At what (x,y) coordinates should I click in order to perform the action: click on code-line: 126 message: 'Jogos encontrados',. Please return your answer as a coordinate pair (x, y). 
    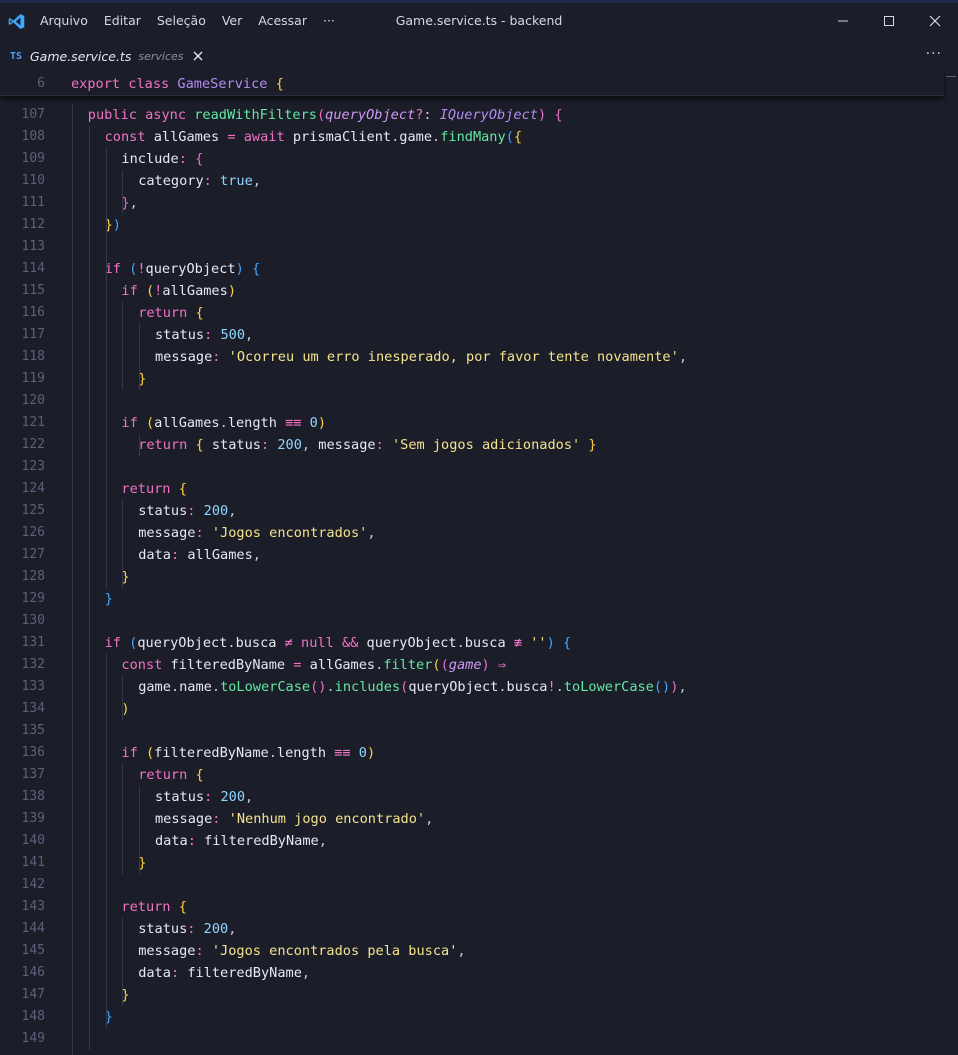
    Looking at the image, I should click on (472, 533).